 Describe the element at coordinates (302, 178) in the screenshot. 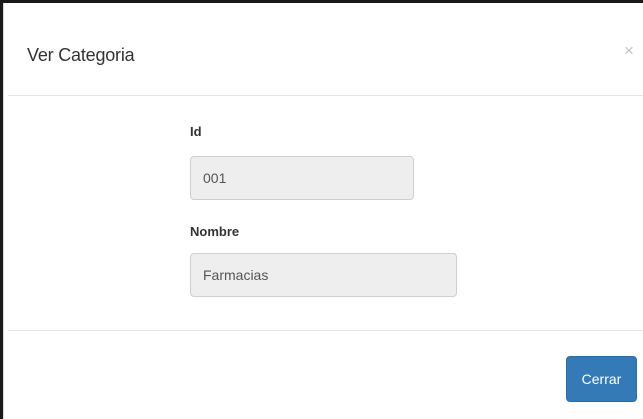

I see `id-field: 001` at that location.